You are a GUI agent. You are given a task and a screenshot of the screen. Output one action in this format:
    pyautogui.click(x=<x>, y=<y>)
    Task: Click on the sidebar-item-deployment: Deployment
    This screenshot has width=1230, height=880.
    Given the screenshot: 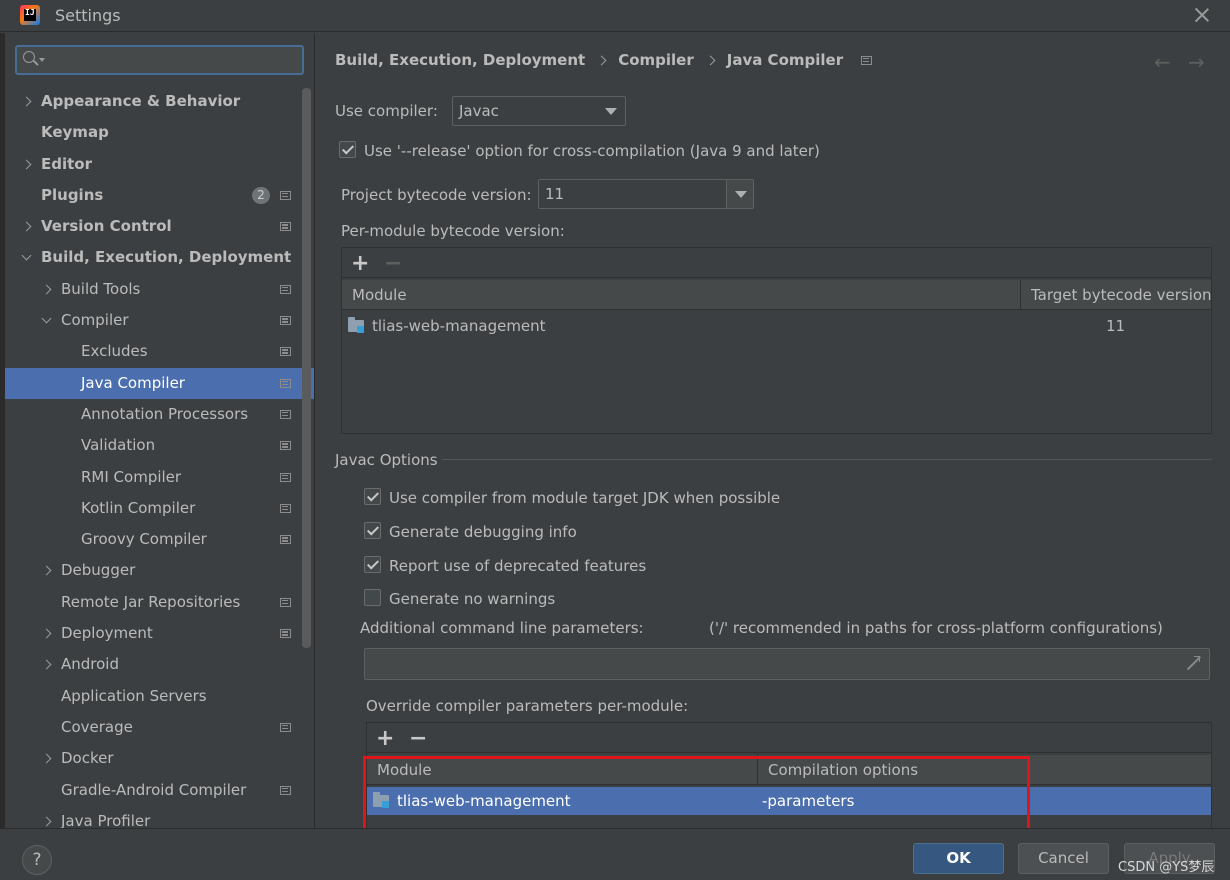 What is the action you would take?
    pyautogui.click(x=159, y=633)
    